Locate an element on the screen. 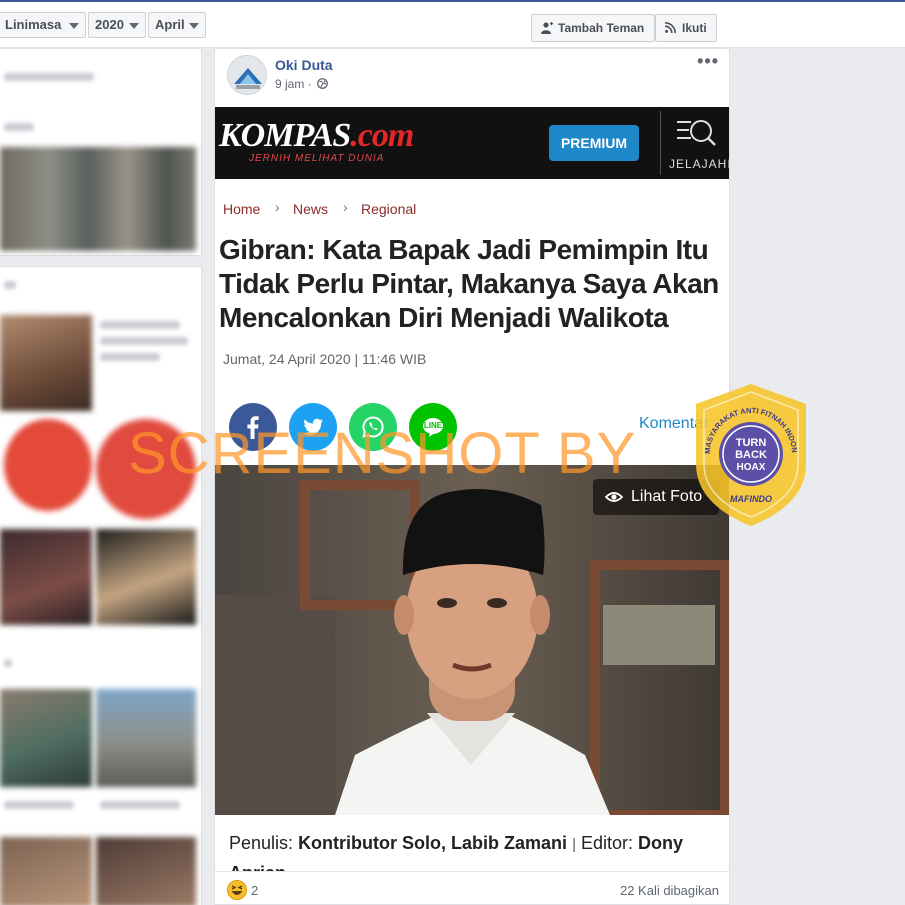 The width and height of the screenshot is (905, 905). follow-label: Ikuti is located at coordinates (694, 28).